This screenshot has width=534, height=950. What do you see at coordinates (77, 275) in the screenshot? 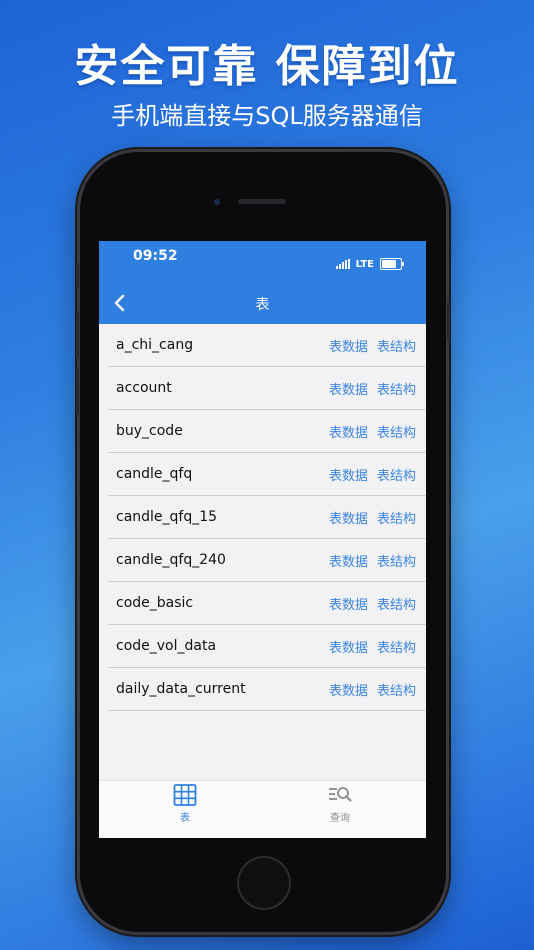
I see `mute-switch` at bounding box center [77, 275].